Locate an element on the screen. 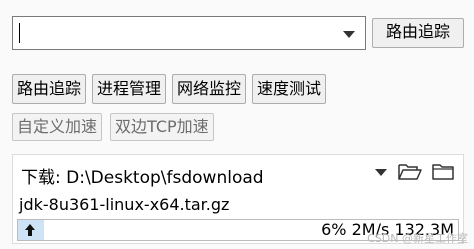 This screenshot has width=474, height=249. toolbar-row-2: 自定义加速 双边TCP加速 is located at coordinates (113, 127).